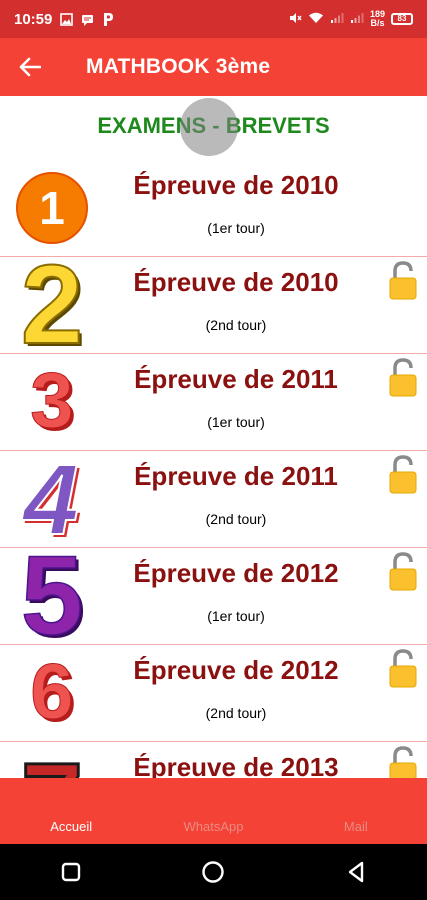 This screenshot has width=427, height=900. I want to click on number-seven-icon: 7, so click(52, 759).